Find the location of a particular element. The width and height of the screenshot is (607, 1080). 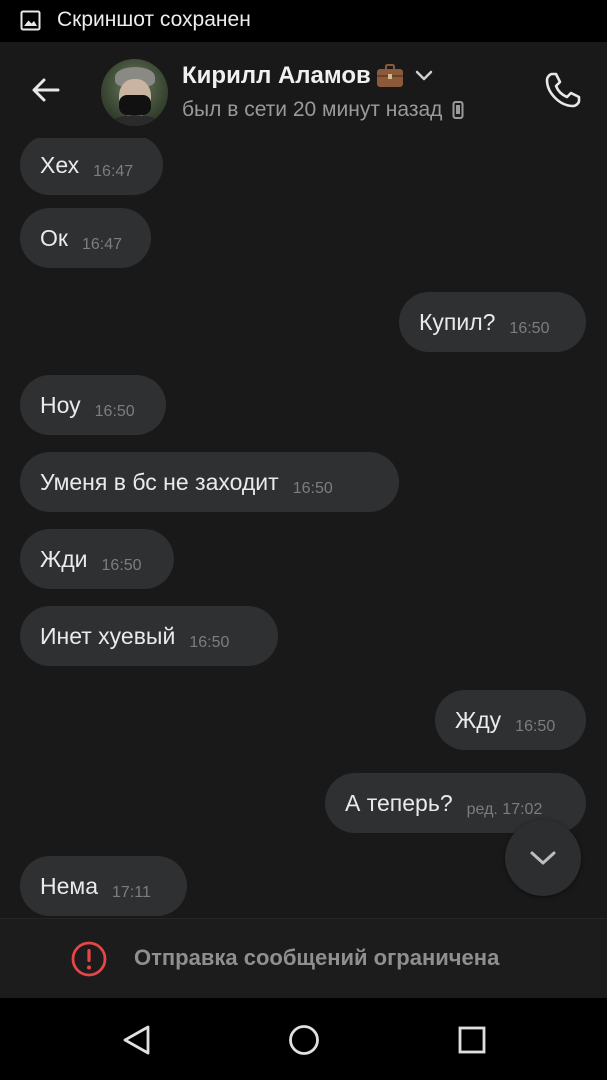

message-bubble-outgoing: Жду 16:50 is located at coordinates (510, 720).